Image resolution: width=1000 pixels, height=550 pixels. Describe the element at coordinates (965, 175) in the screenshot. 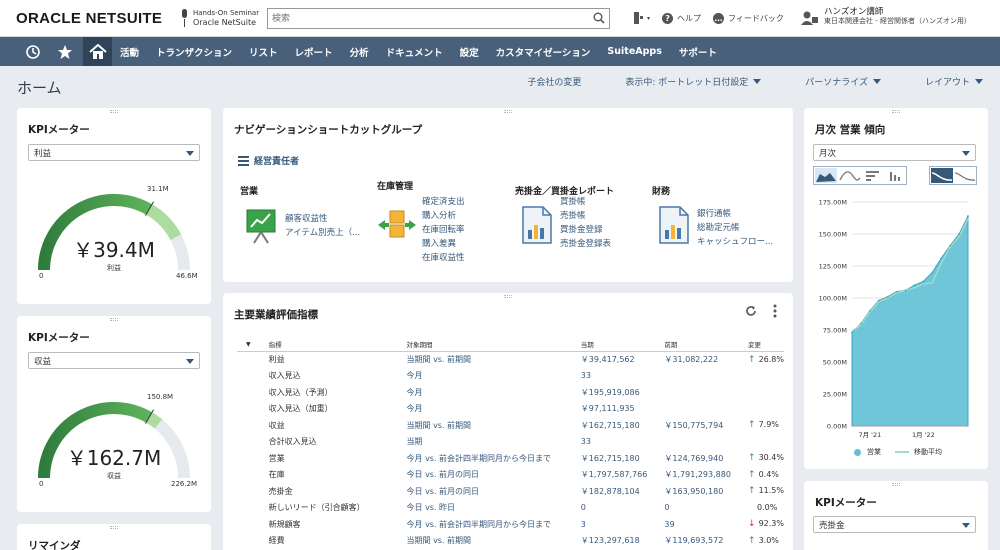

I see `trendline-off-icon` at that location.